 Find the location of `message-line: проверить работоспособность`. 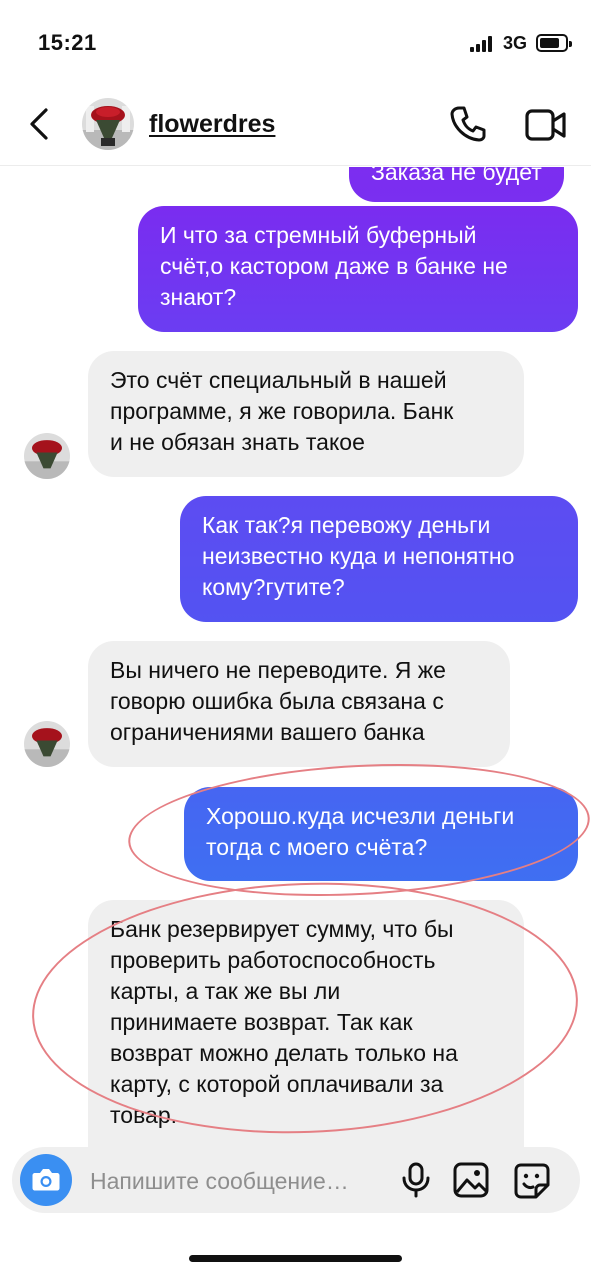

message-line: проверить работоспособность is located at coordinates (273, 960).